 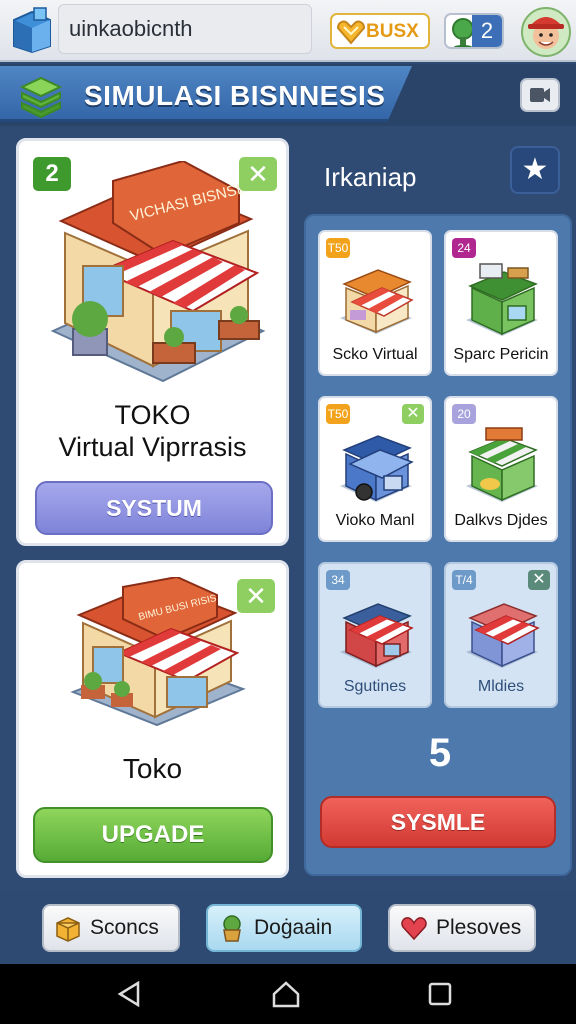 I want to click on currency-counter: BUSX, so click(x=380, y=31).